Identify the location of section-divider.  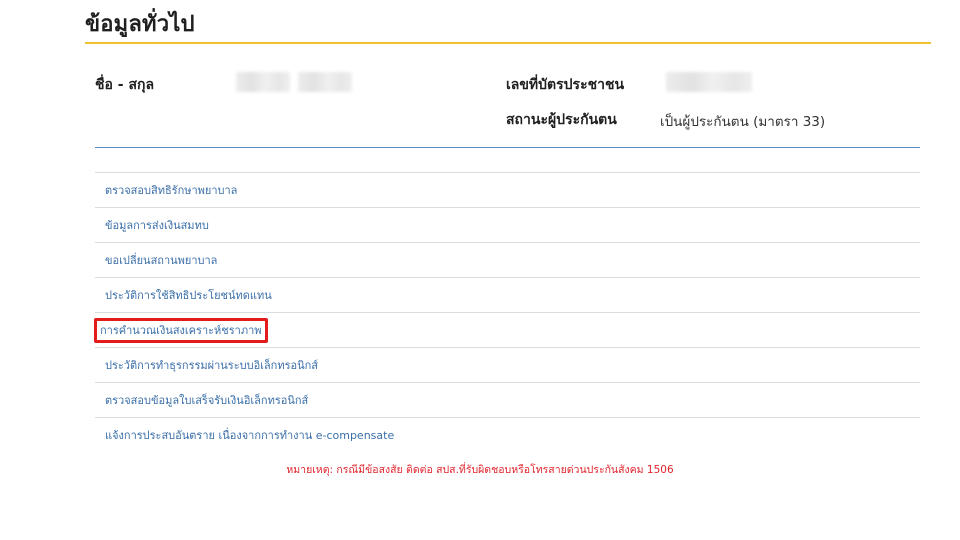
(507, 147).